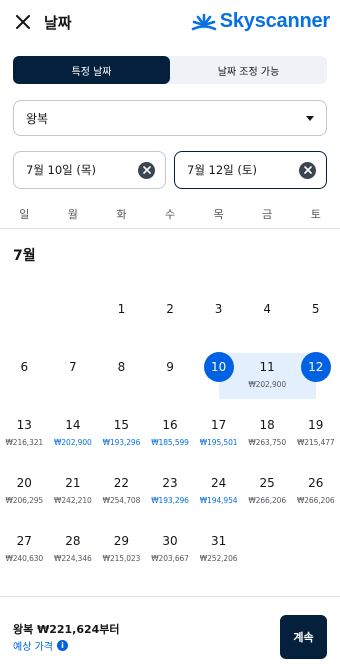 The height and width of the screenshot is (664, 340). Describe the element at coordinates (62, 645) in the screenshot. I see `info-icon: i` at that location.